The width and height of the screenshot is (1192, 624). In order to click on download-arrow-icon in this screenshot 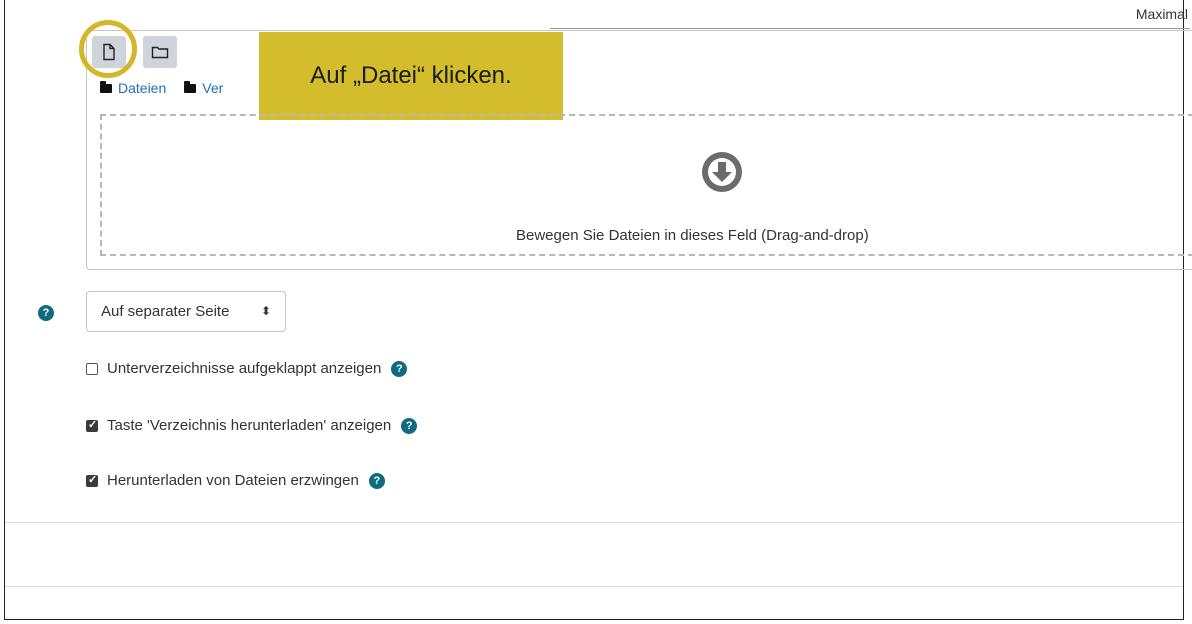, I will do `click(722, 172)`.